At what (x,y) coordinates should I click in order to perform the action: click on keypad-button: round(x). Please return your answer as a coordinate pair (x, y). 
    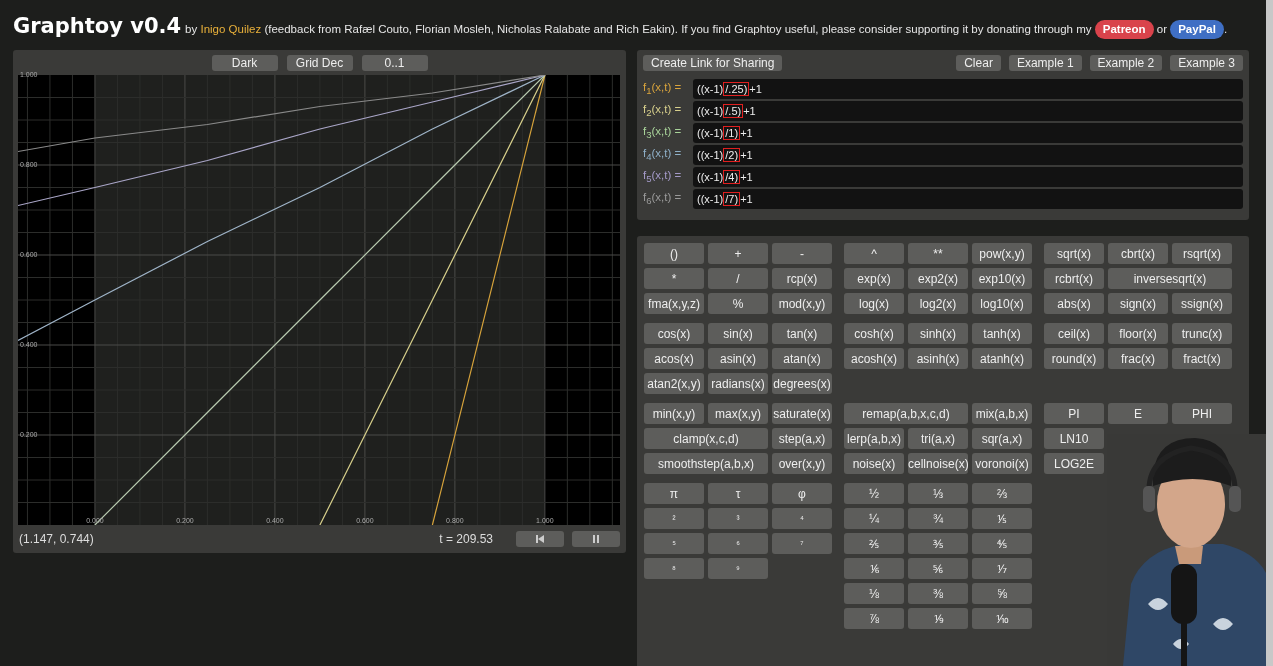
    Looking at the image, I should click on (1074, 358).